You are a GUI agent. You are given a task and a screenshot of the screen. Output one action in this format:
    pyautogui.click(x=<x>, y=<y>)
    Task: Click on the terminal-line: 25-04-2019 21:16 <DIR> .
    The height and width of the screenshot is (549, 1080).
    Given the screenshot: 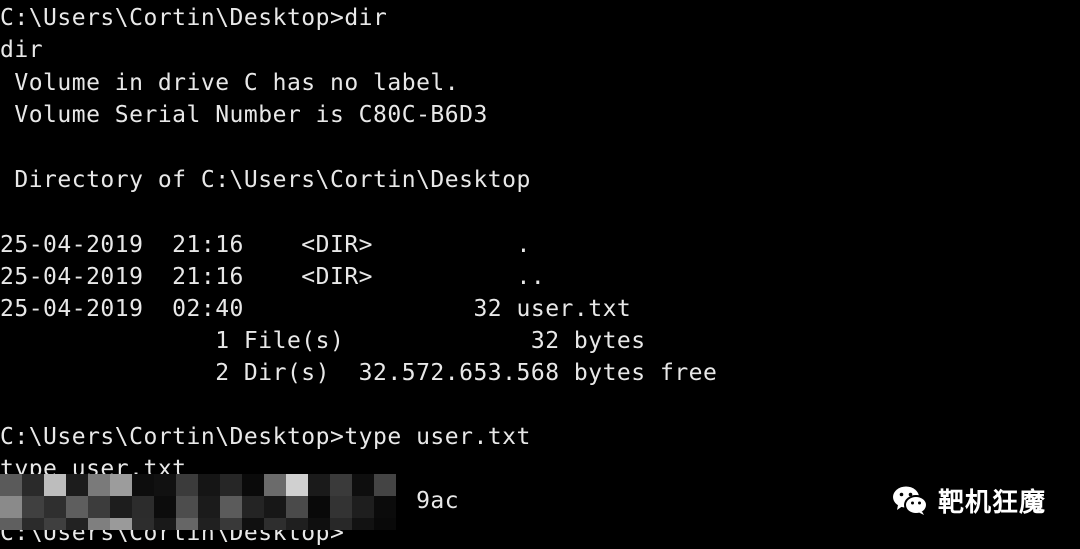 What is the action you would take?
    pyautogui.click(x=265, y=245)
    